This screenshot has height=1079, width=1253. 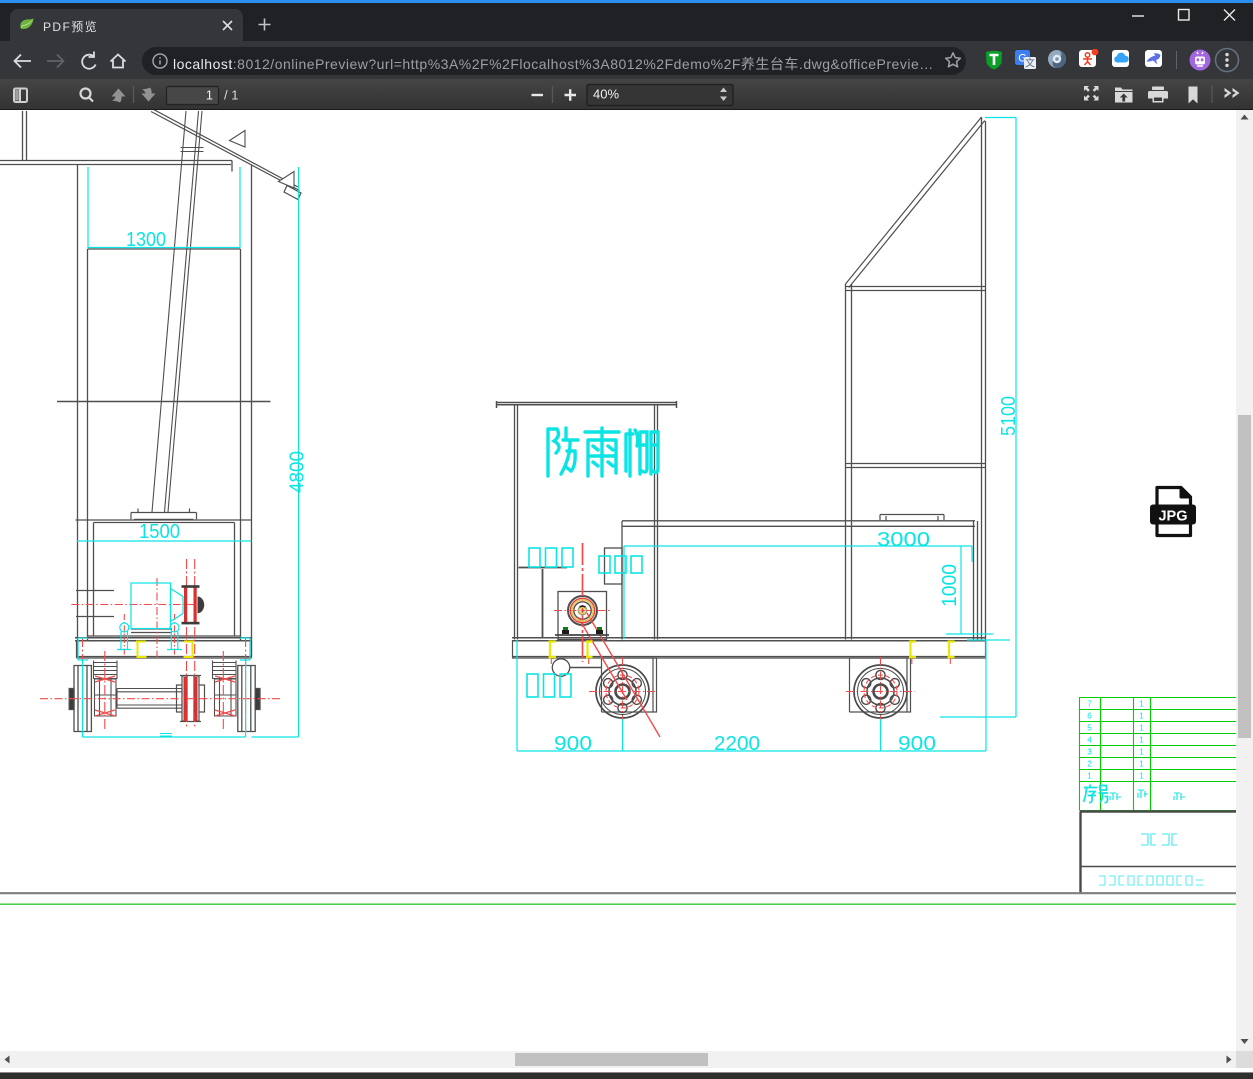 What do you see at coordinates (1089, 704) in the screenshot?
I see `svg-text: 7` at bounding box center [1089, 704].